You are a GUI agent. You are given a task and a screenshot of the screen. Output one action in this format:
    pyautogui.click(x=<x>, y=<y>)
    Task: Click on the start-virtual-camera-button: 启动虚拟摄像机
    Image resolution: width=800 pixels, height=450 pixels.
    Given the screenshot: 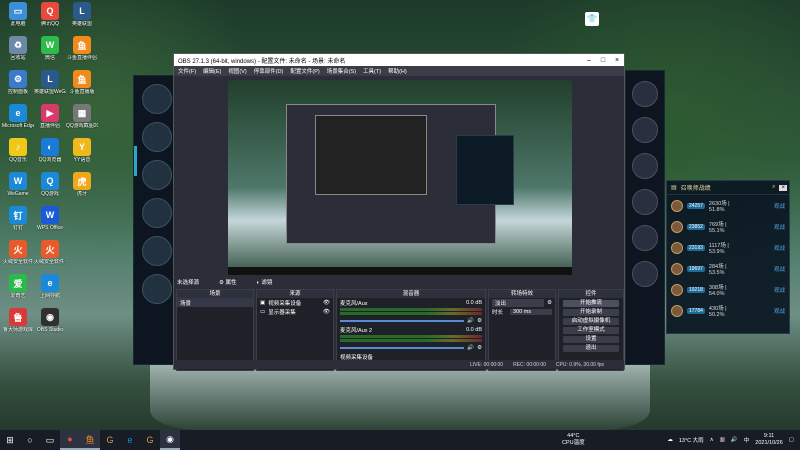 What is the action you would take?
    pyautogui.click(x=591, y=321)
    